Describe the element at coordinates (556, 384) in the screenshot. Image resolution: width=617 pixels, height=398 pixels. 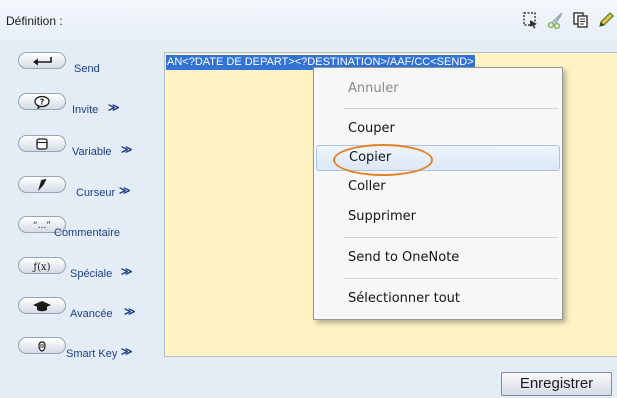
I see `save-button: Enregistrer` at that location.